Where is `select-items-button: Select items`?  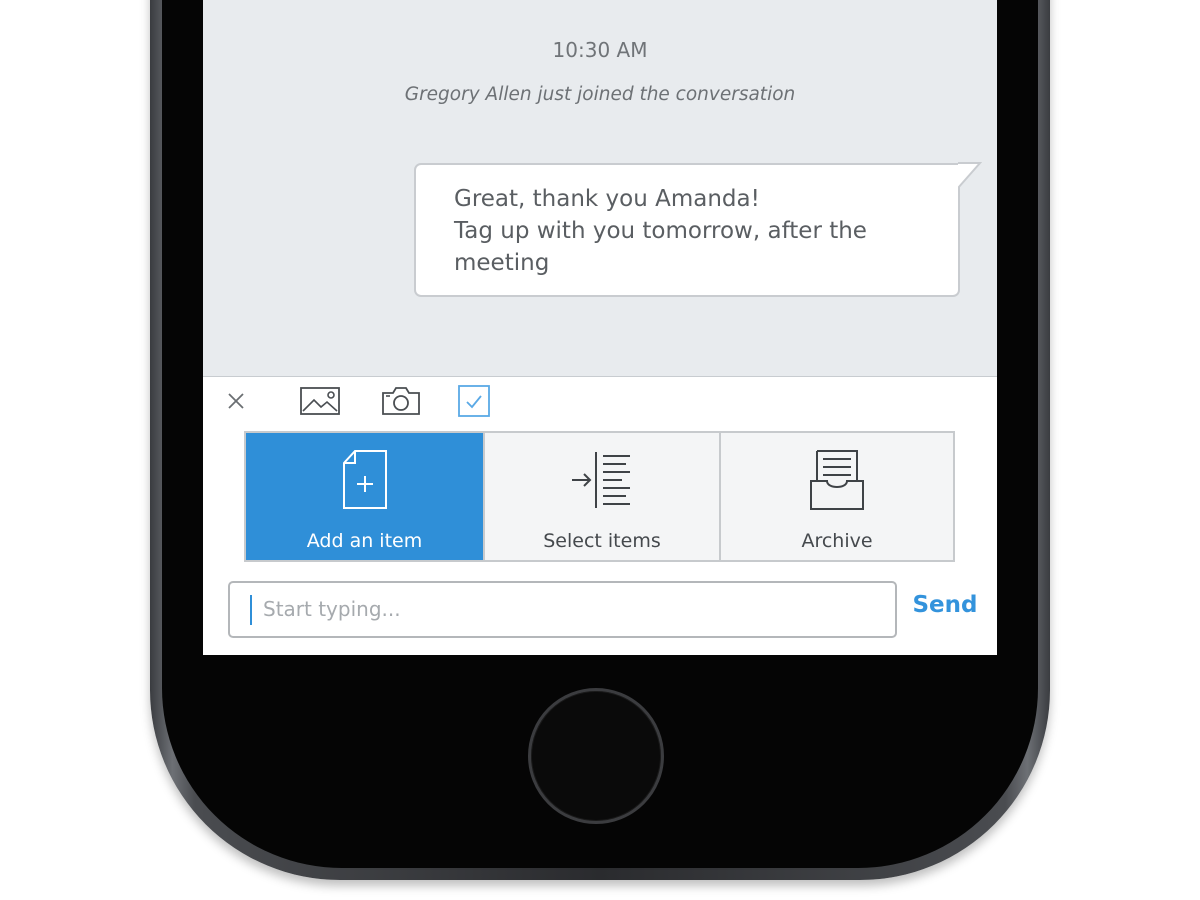 select-items-button: Select items is located at coordinates (601, 496).